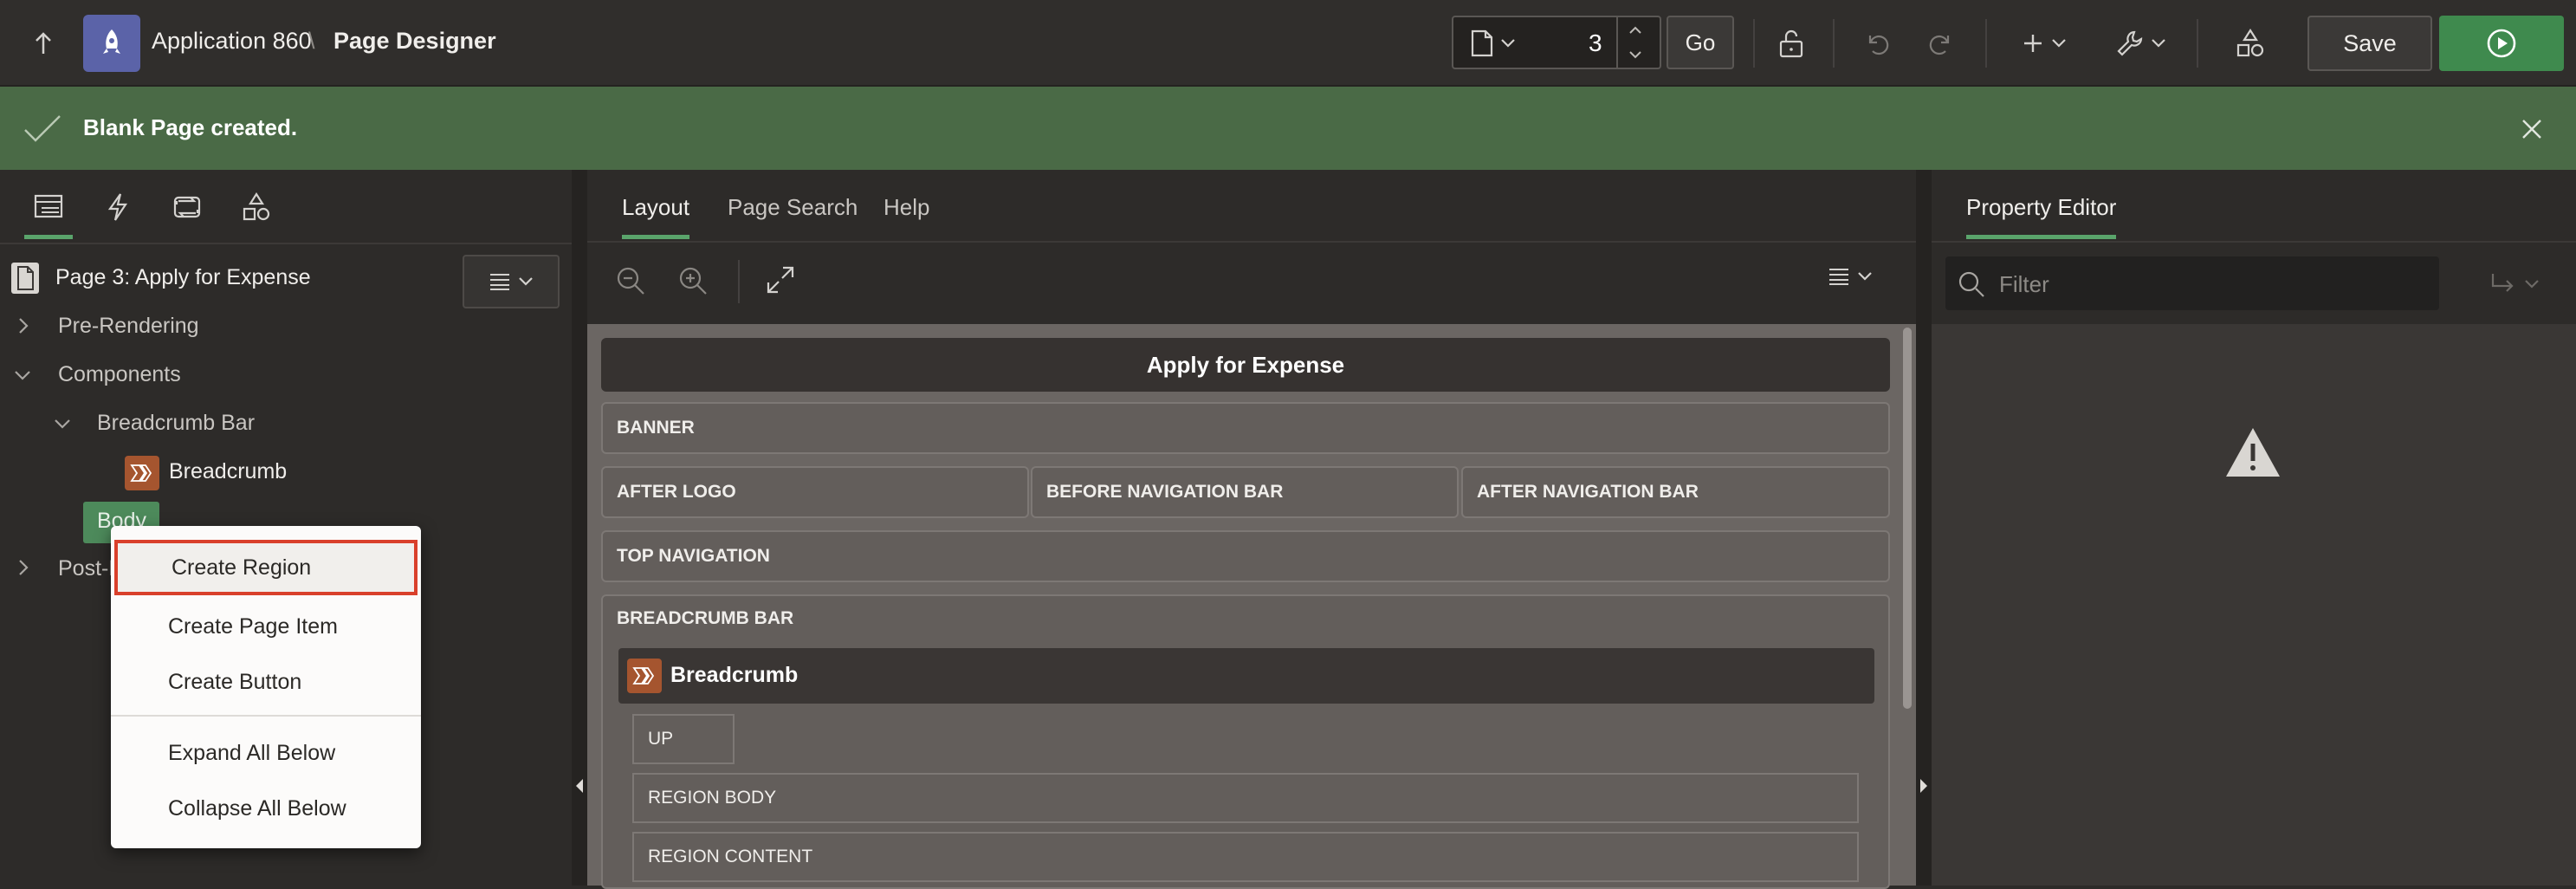 Image resolution: width=2576 pixels, height=889 pixels. I want to click on position-up: UP, so click(683, 739).